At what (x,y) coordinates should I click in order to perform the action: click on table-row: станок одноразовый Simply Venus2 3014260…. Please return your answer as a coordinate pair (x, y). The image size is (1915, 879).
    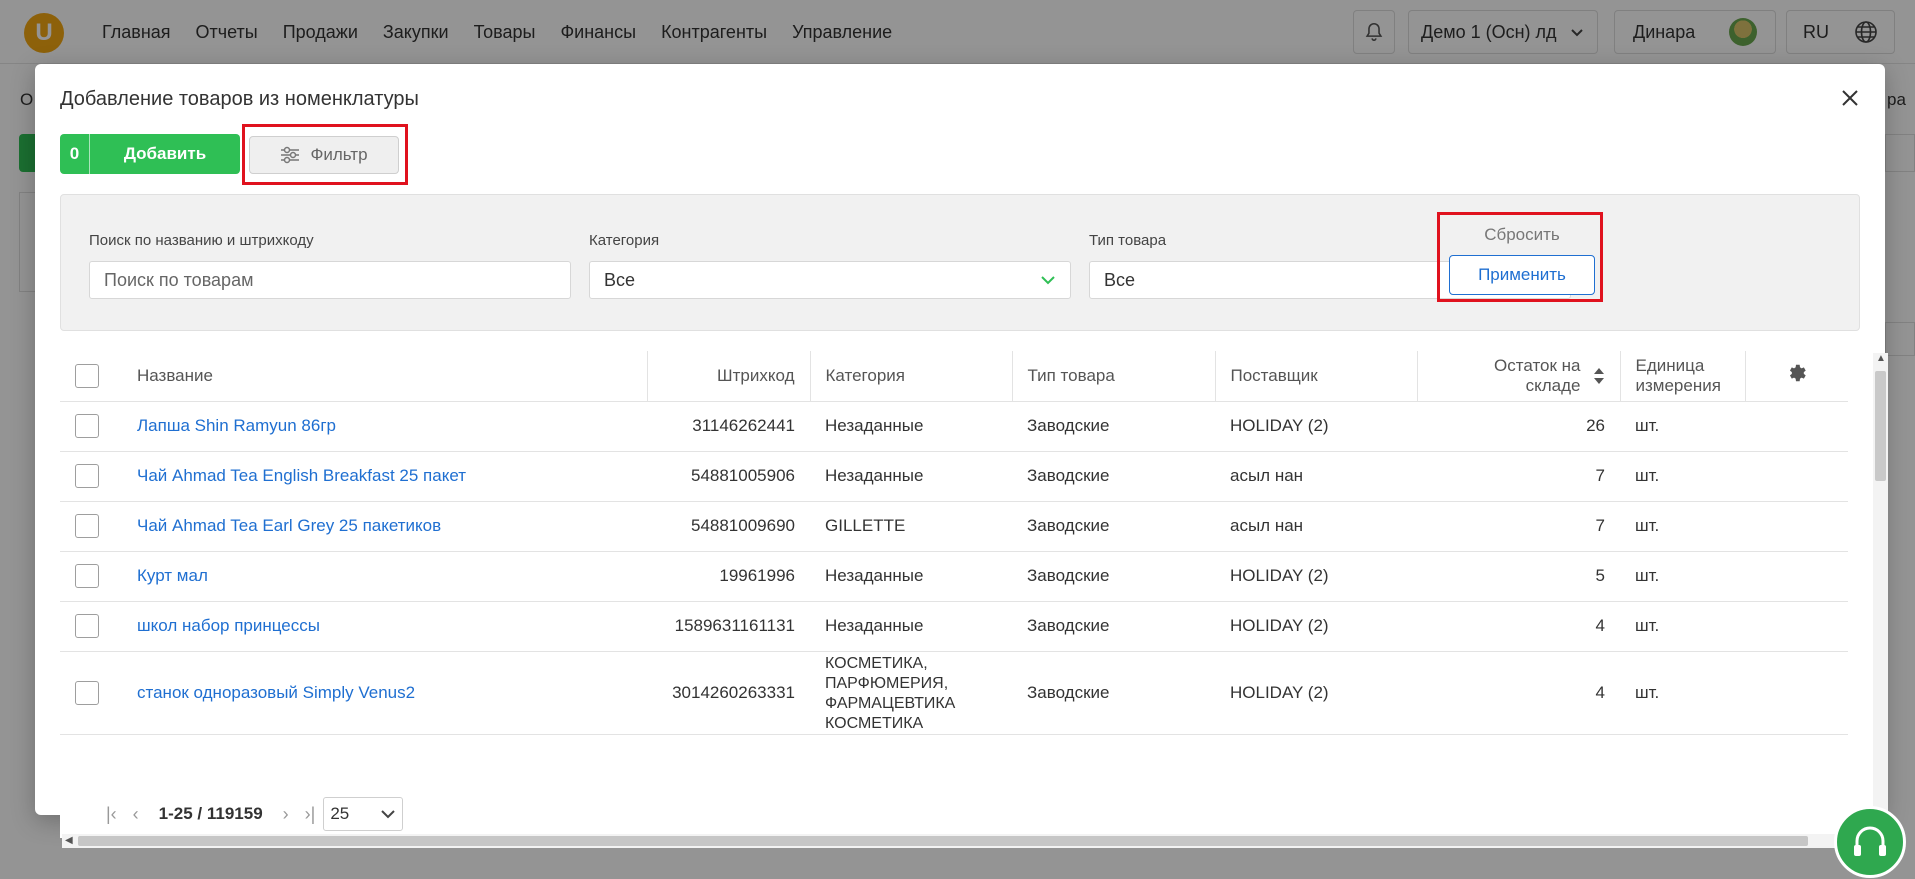
    Looking at the image, I should click on (954, 693).